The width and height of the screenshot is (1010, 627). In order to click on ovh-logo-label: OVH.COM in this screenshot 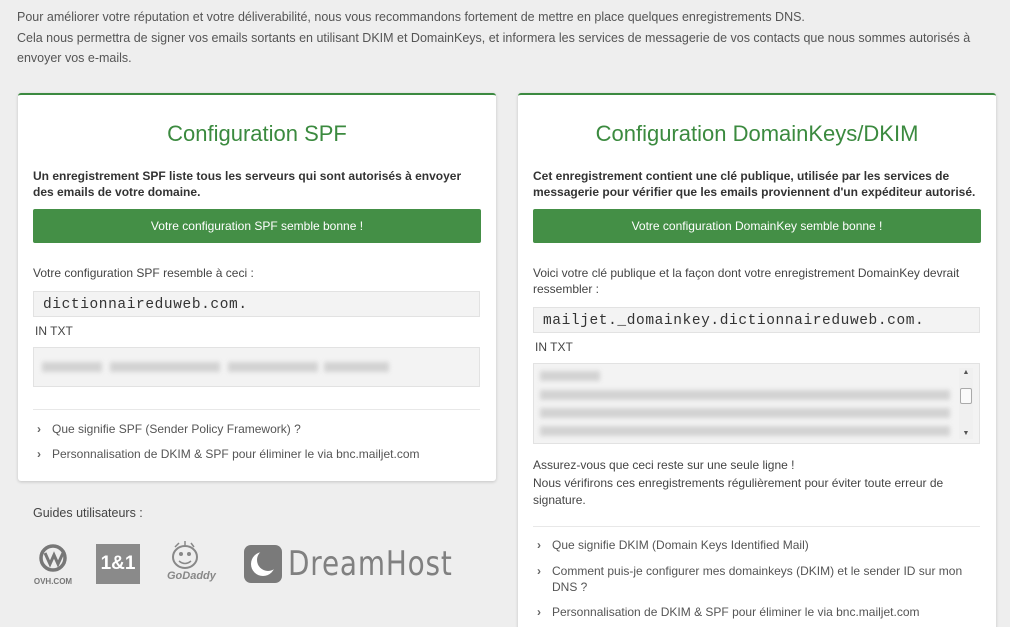, I will do `click(53, 581)`.